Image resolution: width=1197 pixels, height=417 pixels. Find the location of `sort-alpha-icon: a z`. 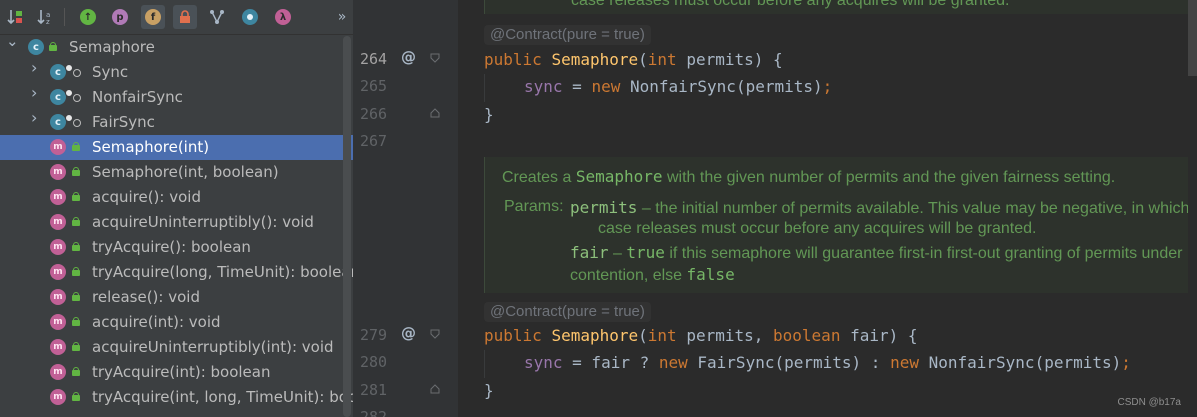

sort-alpha-icon: a z is located at coordinates (43, 18).